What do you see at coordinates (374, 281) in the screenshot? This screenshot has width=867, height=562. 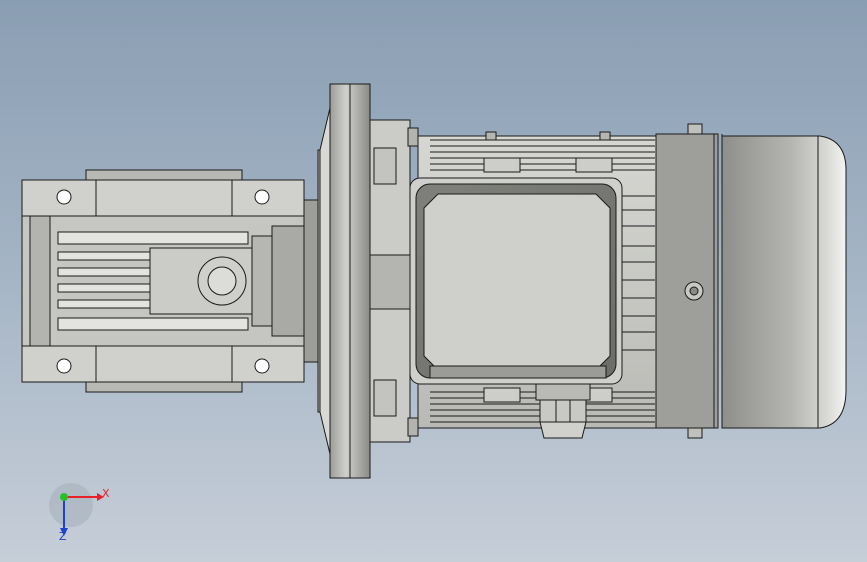 I see `motor-flange` at bounding box center [374, 281].